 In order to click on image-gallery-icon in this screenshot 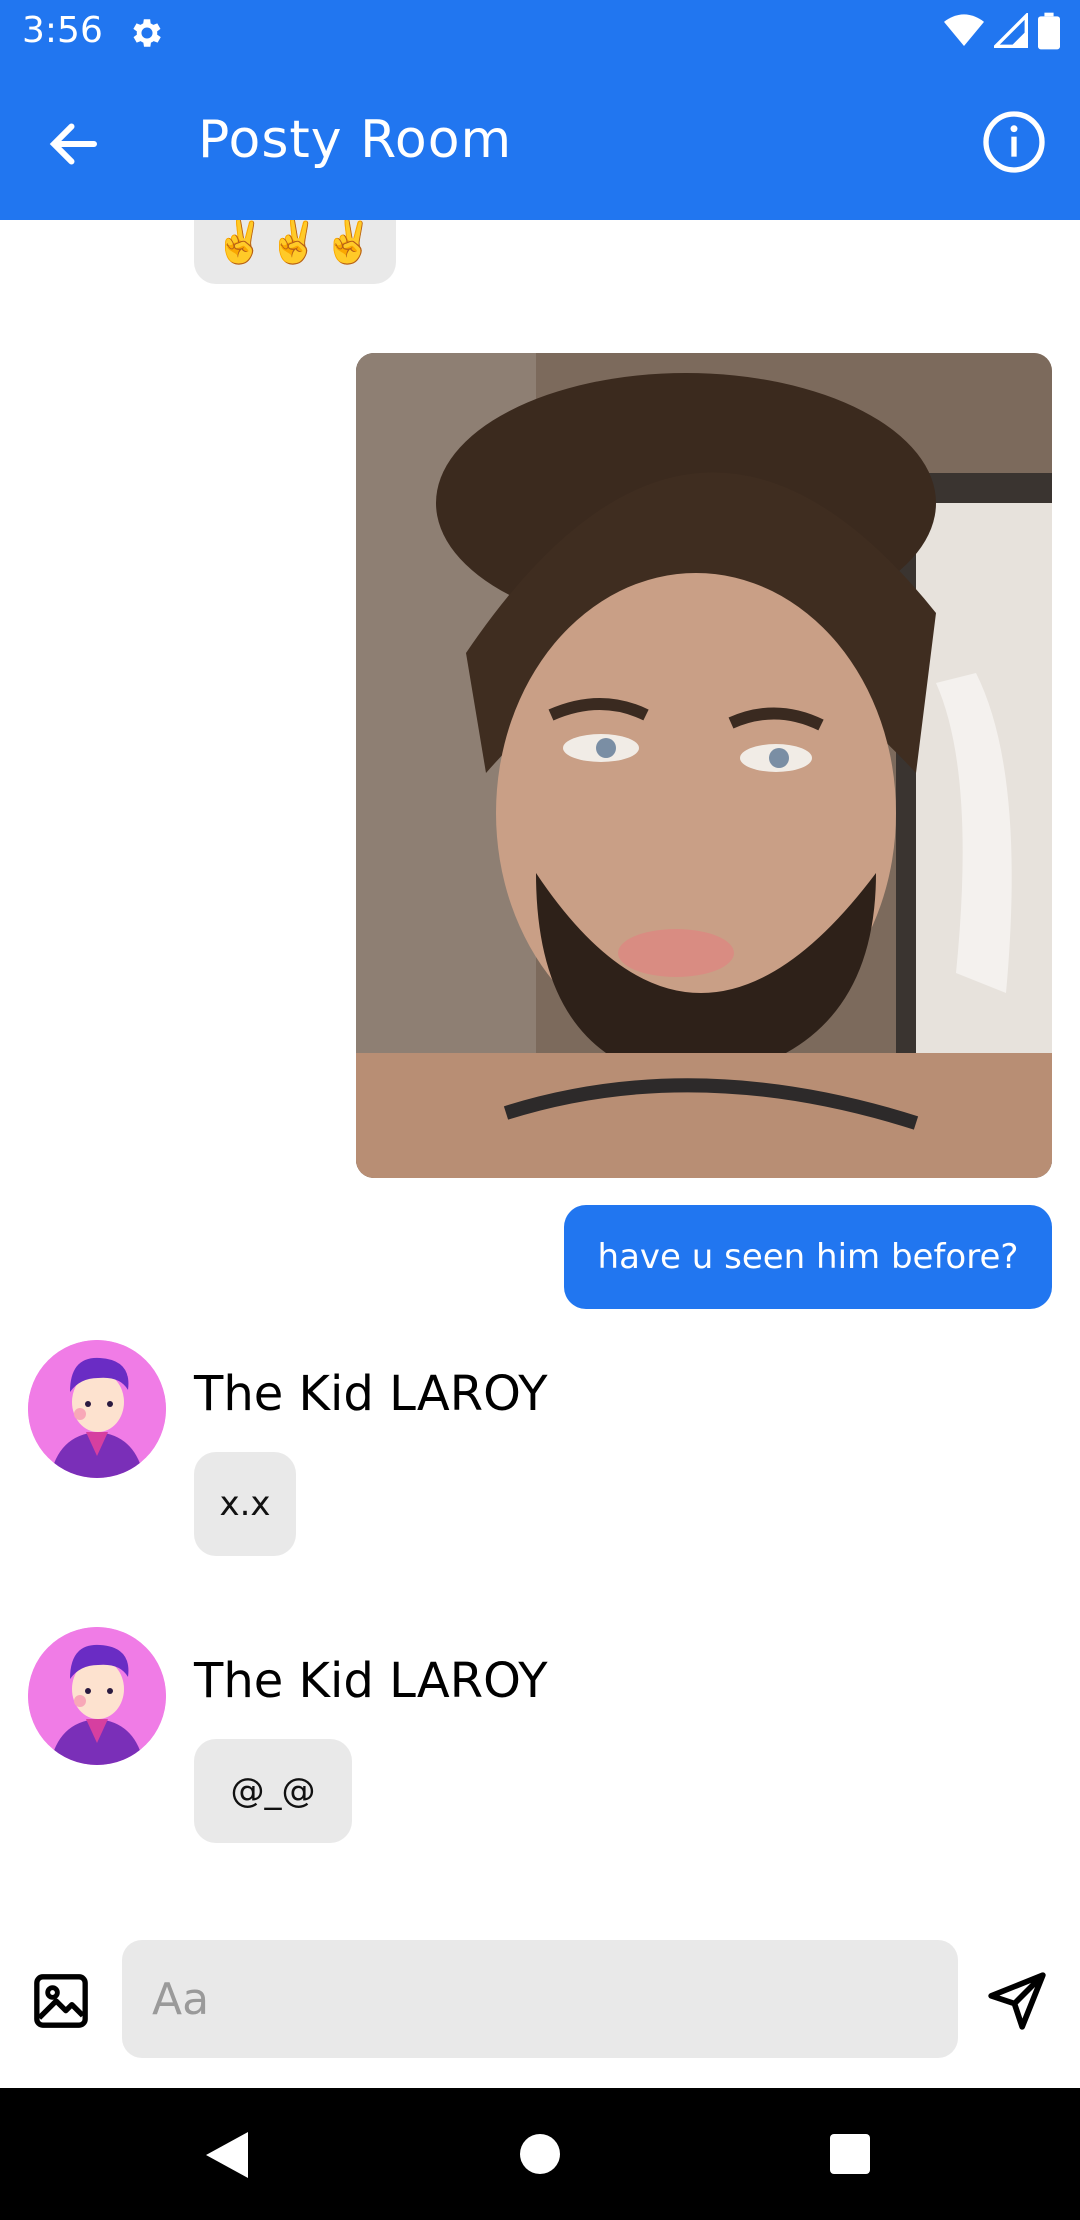, I will do `click(61, 2001)`.